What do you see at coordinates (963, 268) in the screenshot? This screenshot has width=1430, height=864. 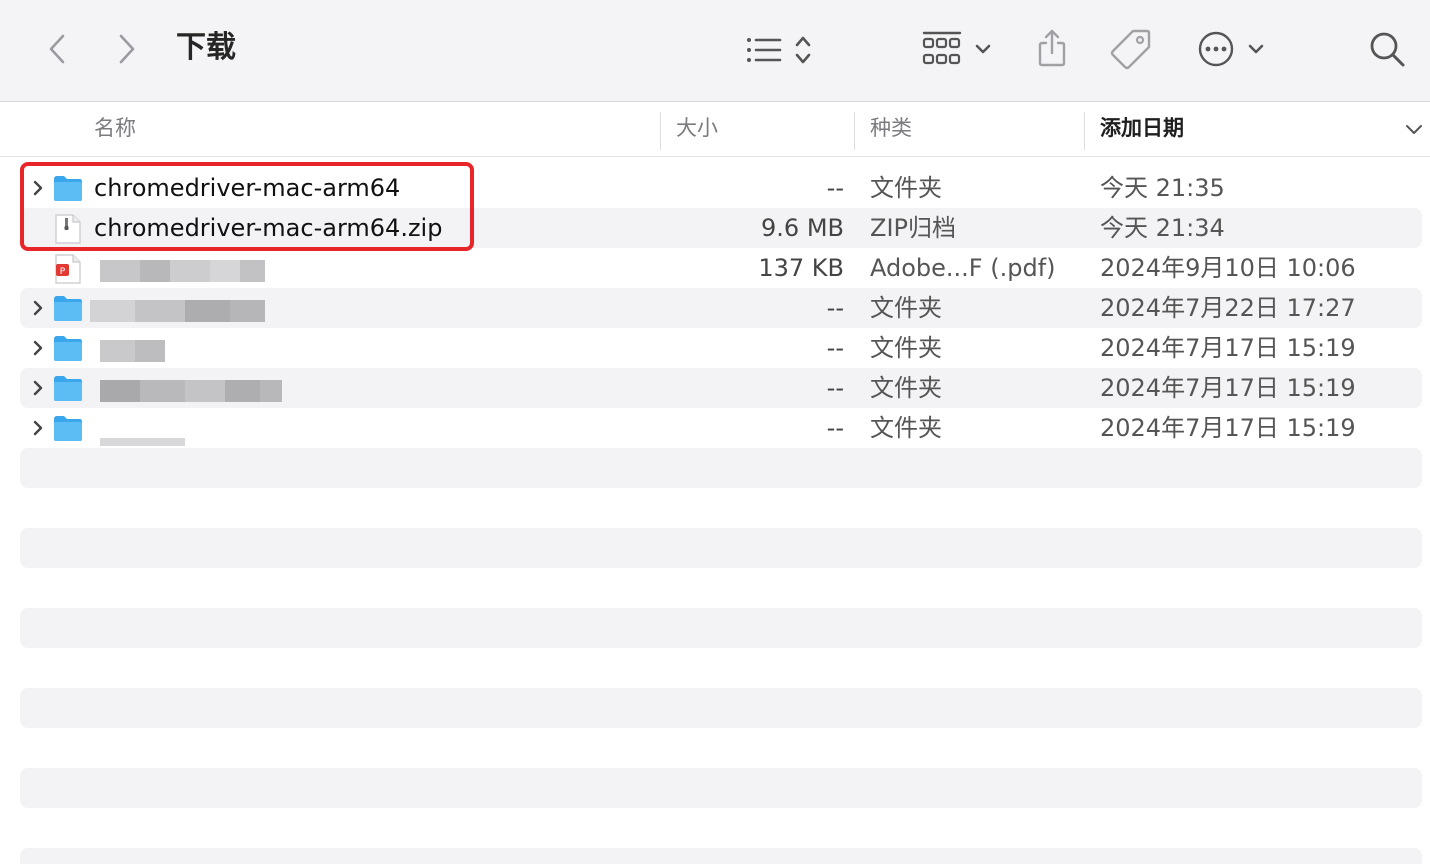 I see `file-kind: Adobe...F (.pdf)` at bounding box center [963, 268].